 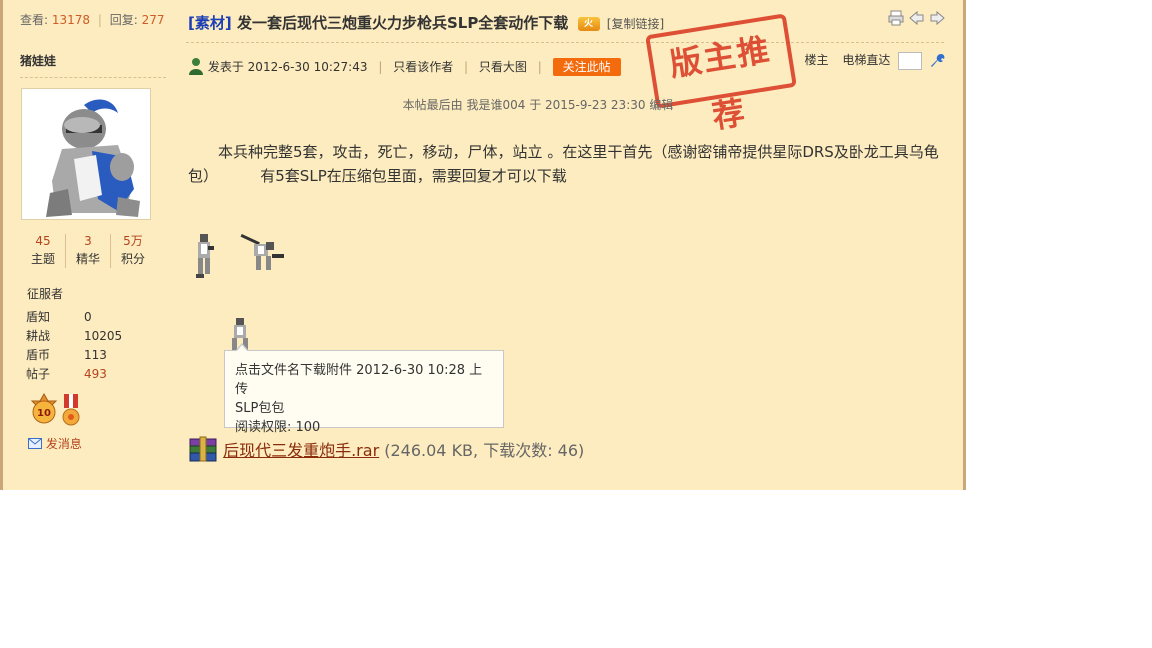 What do you see at coordinates (210, 23) in the screenshot?
I see `category-tag: [素材]` at bounding box center [210, 23].